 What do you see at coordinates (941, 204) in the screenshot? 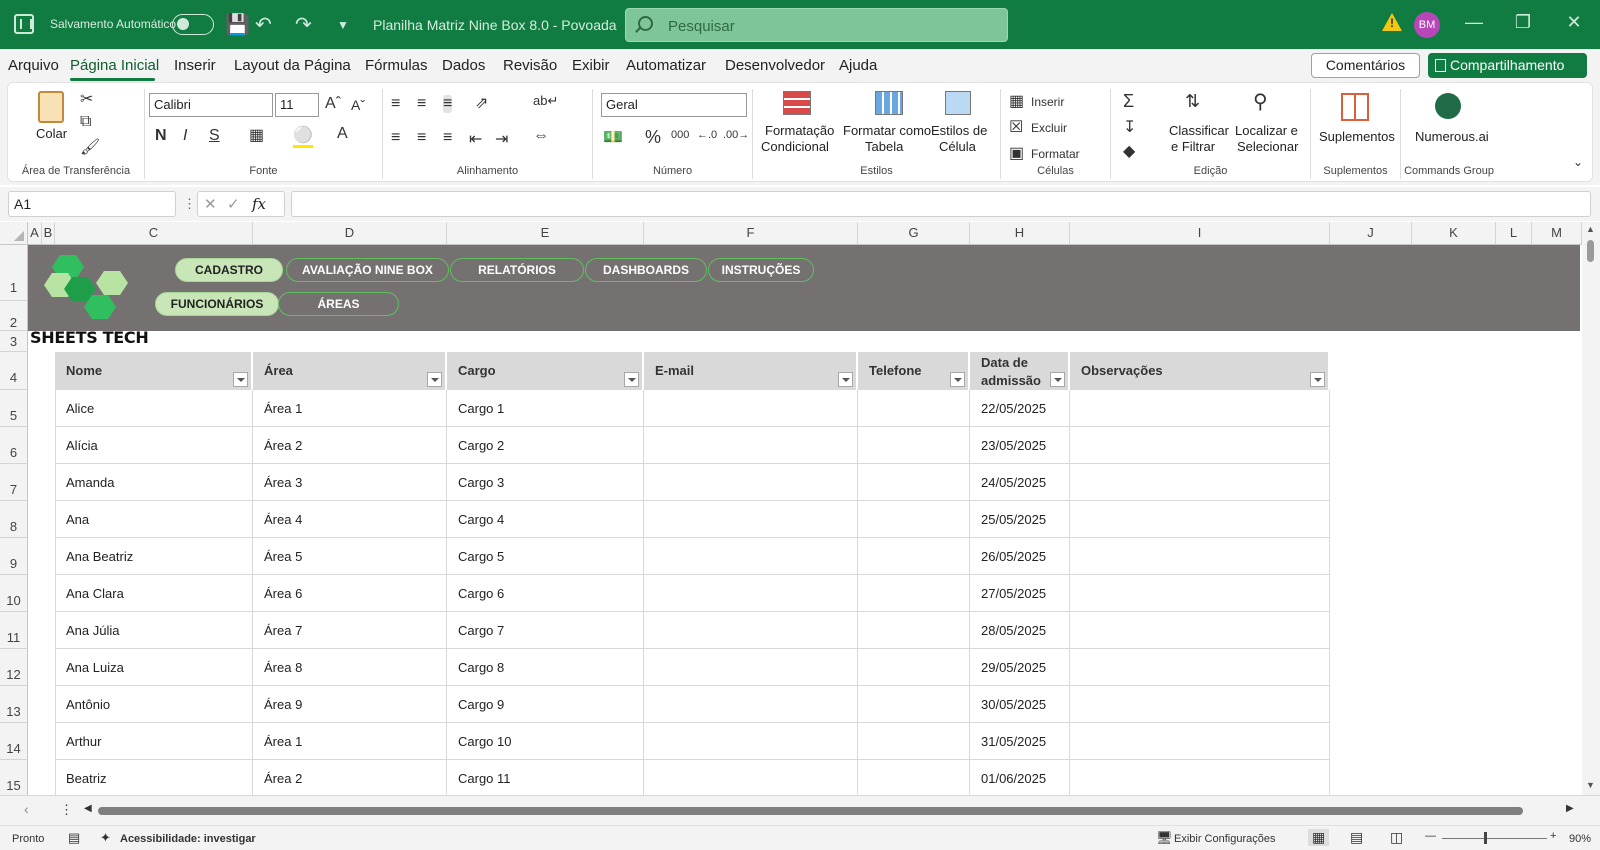
I see `formula-input` at bounding box center [941, 204].